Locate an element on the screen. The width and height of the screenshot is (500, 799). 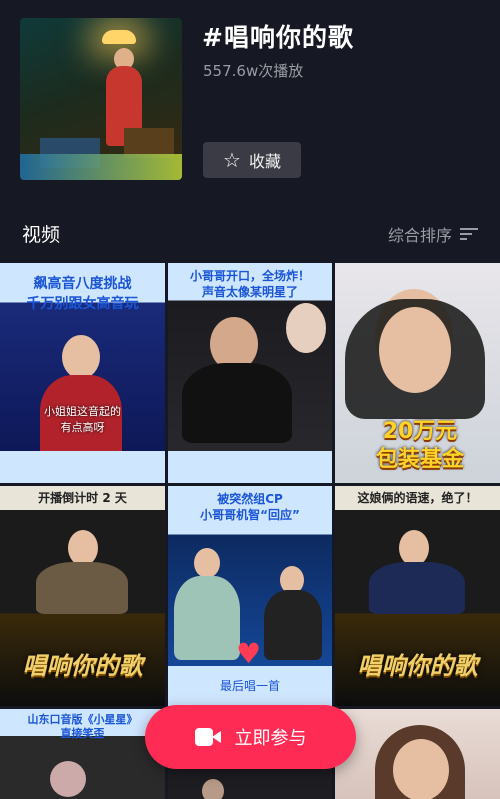
video-camera-icon is located at coordinates (207, 737).